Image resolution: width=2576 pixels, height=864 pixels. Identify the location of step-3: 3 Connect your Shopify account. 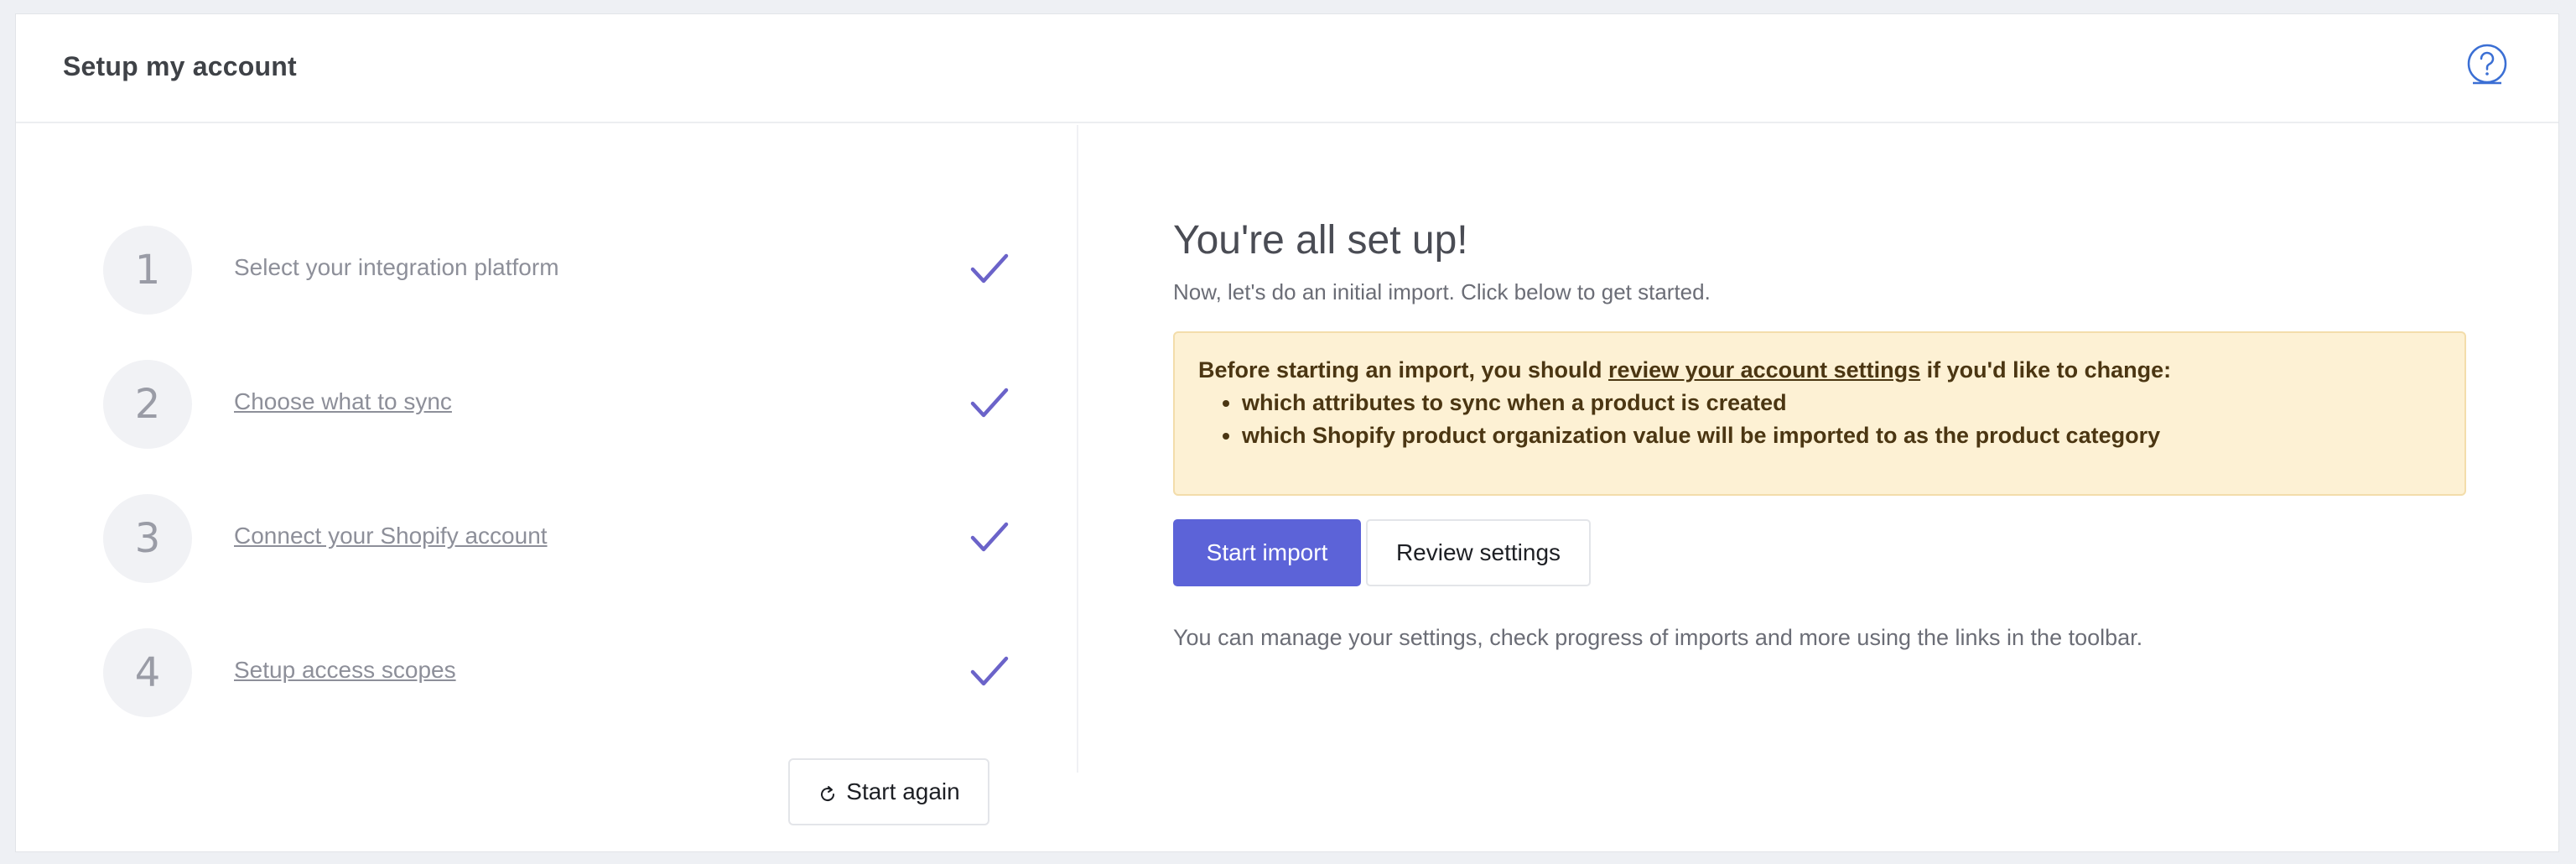
(556, 538).